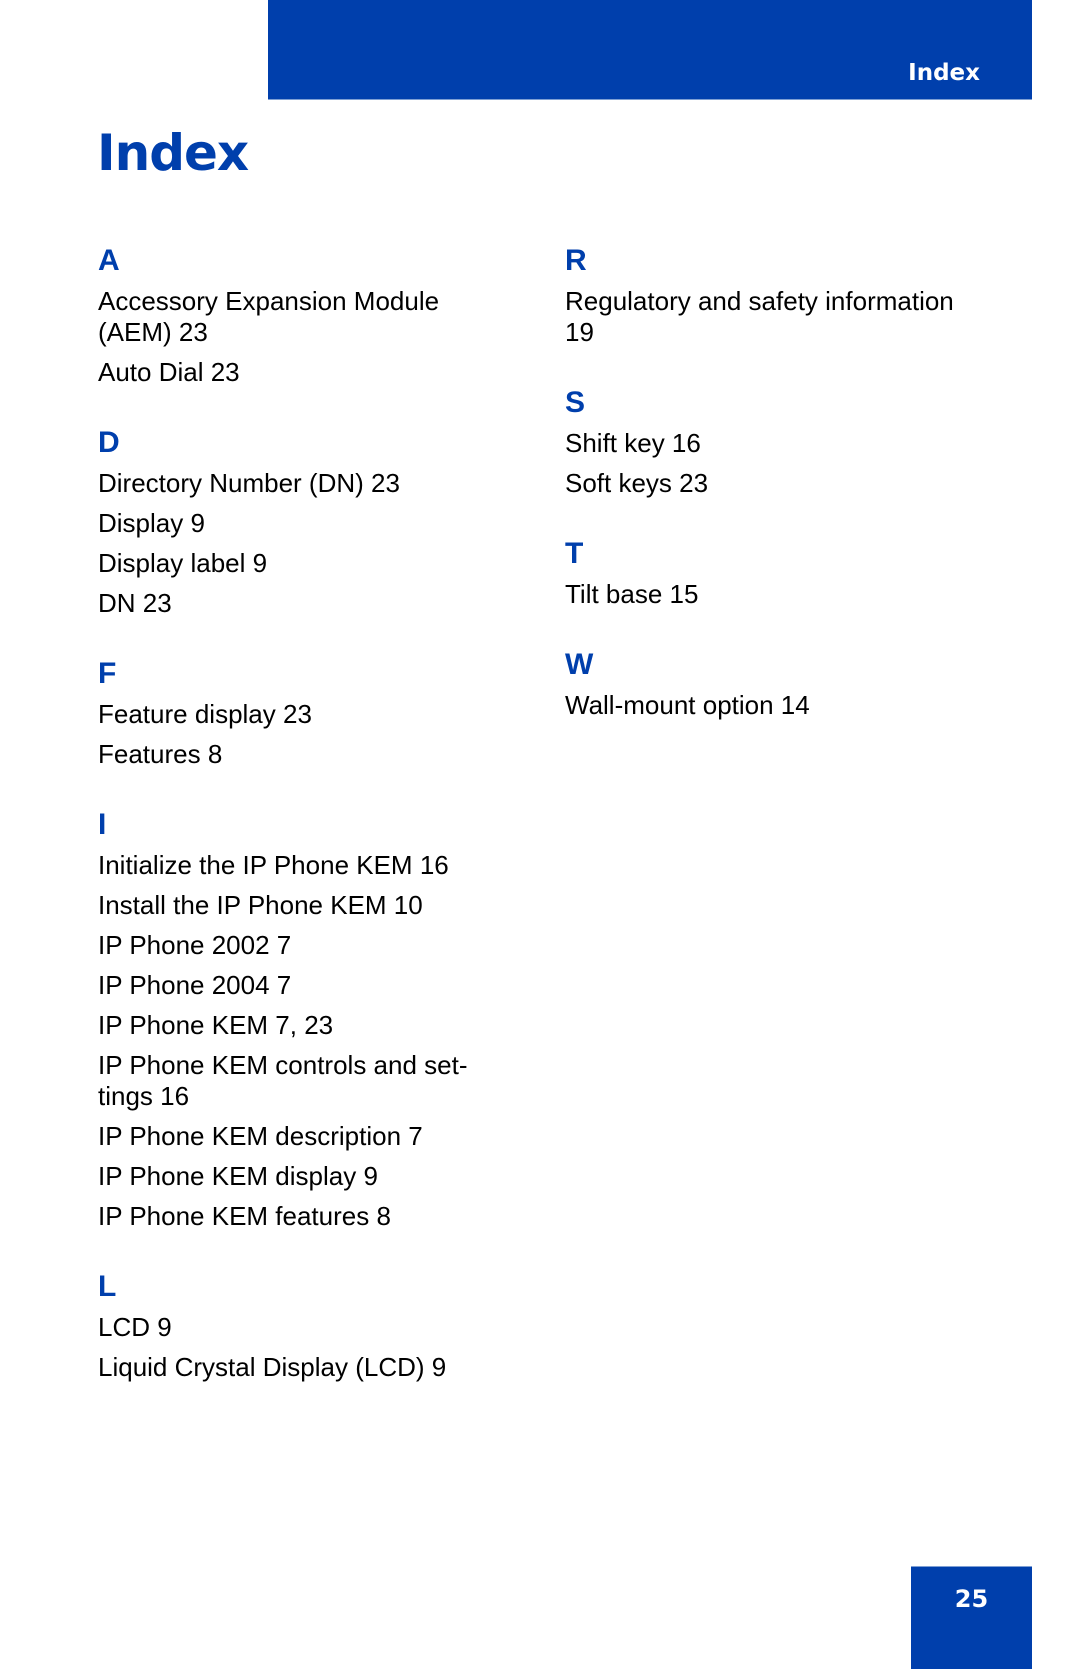  I want to click on index-entry: Regulatory and safety information 19, so click(775, 317).